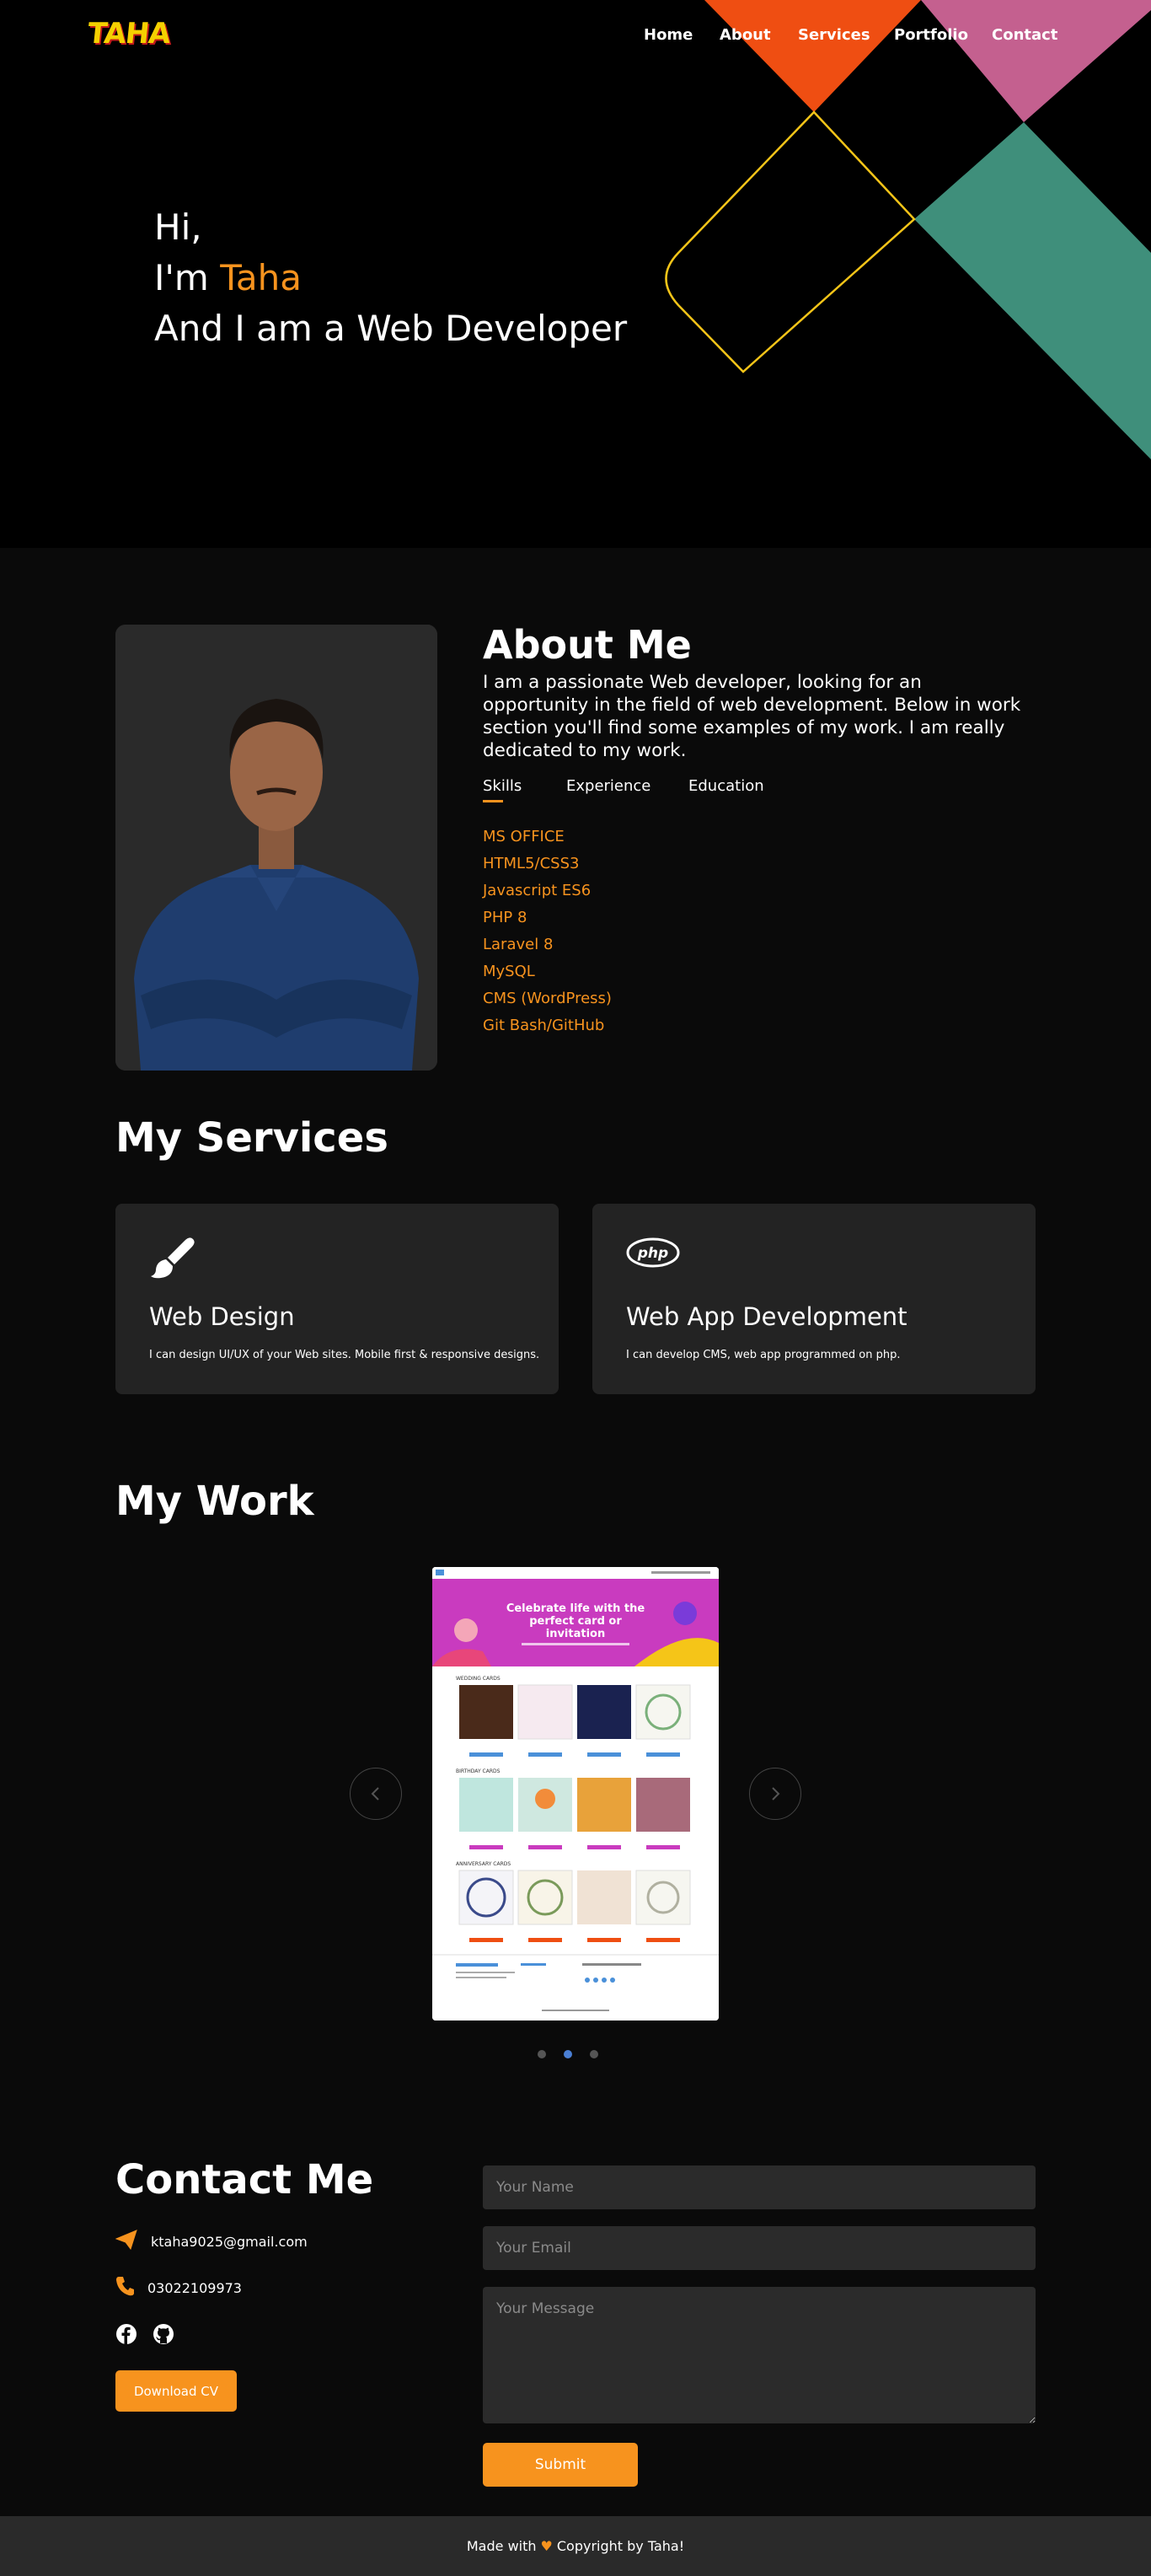  I want to click on teal-shape, so click(1032, 290).